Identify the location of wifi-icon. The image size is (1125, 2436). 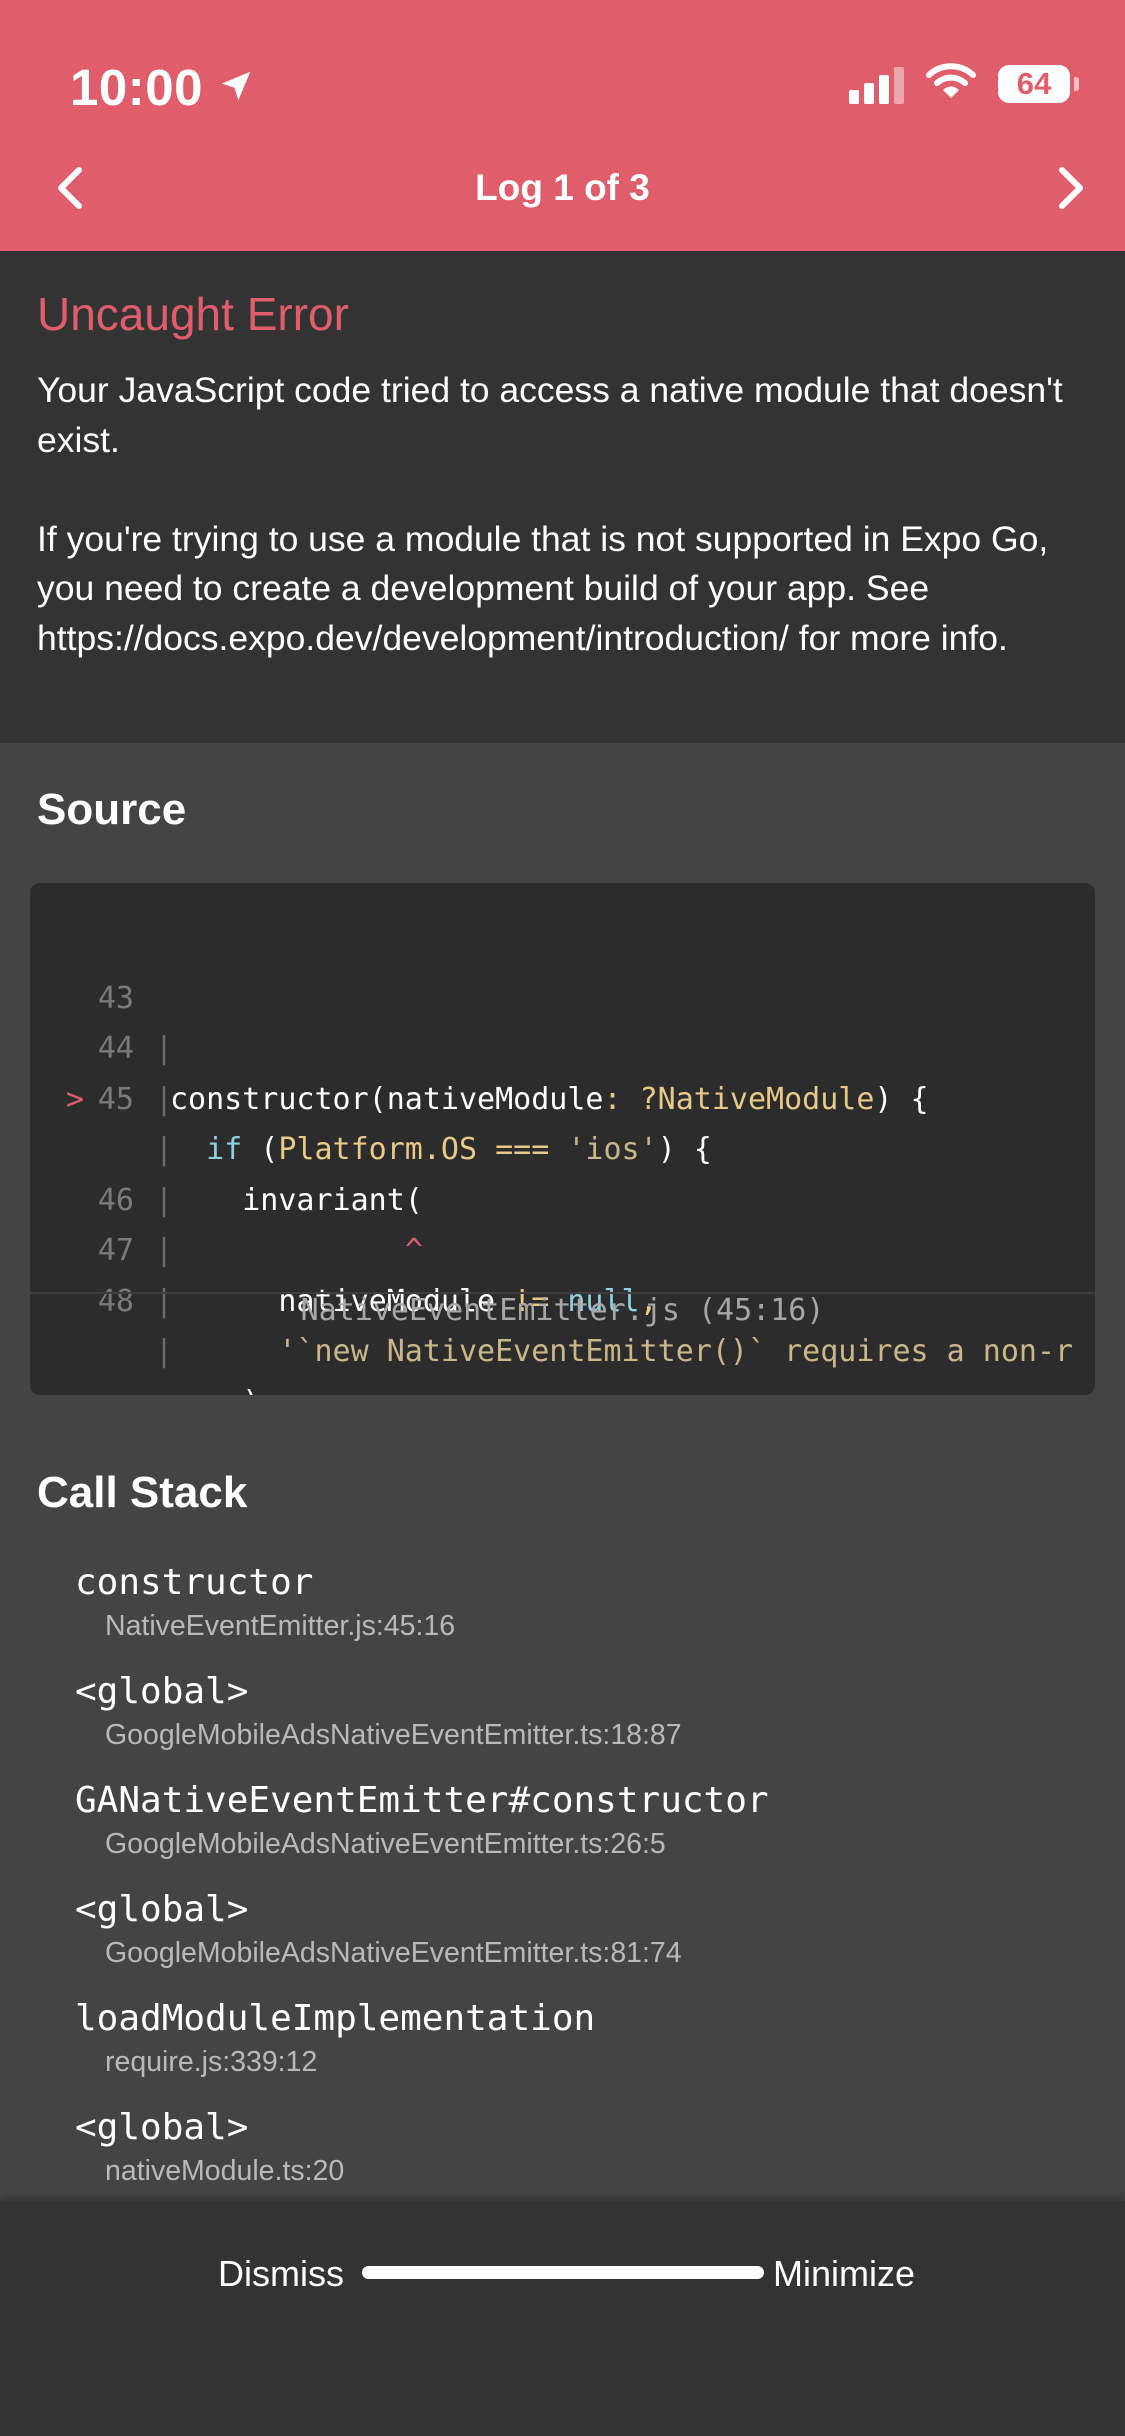
(951, 83).